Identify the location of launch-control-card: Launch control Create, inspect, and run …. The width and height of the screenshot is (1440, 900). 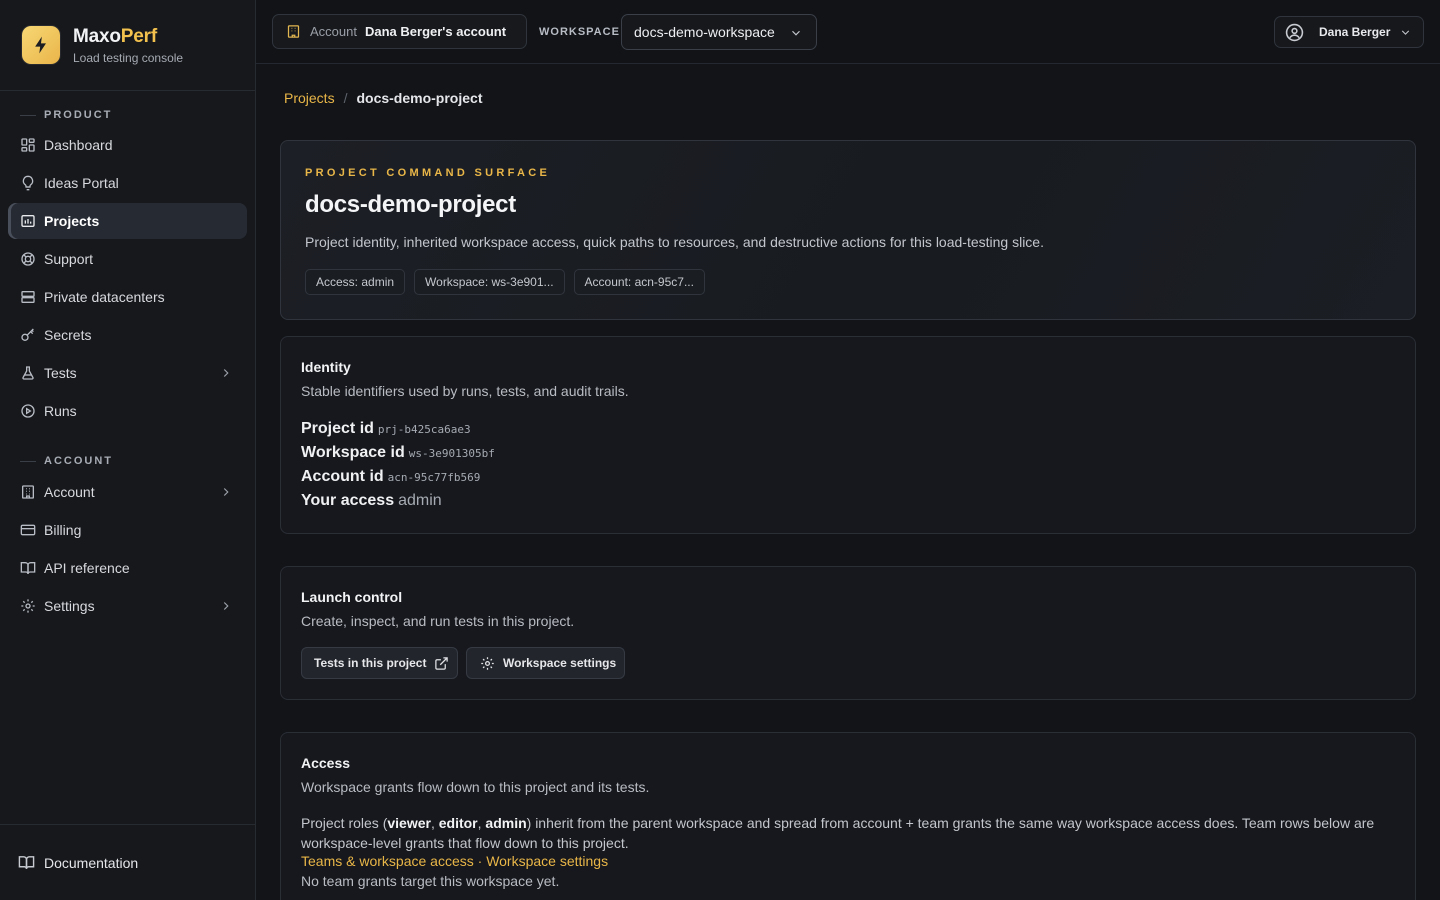
(848, 633).